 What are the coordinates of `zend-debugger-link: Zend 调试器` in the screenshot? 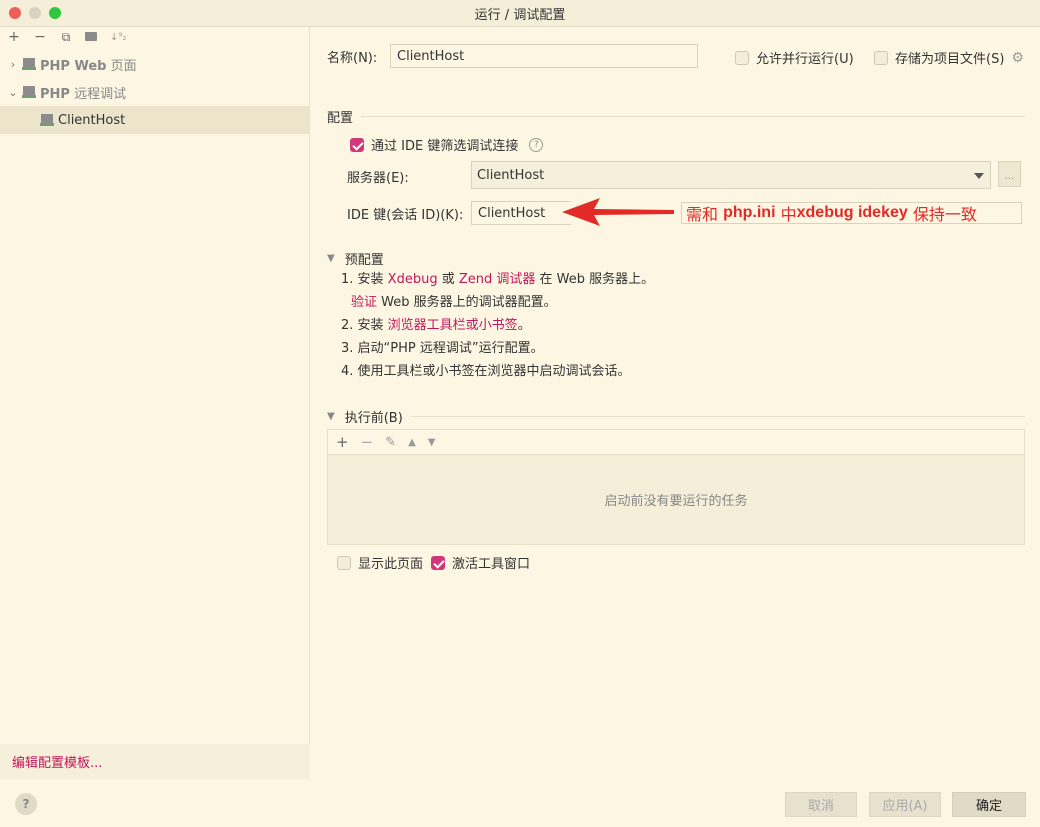 It's located at (497, 279).